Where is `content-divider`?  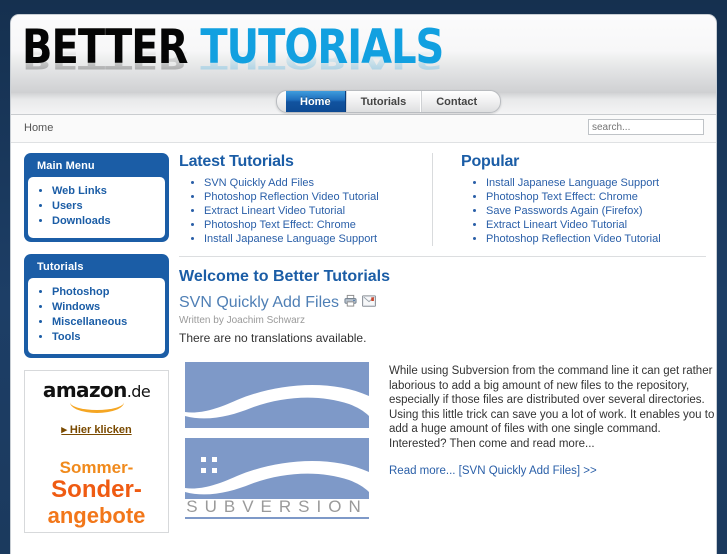
content-divider is located at coordinates (442, 256).